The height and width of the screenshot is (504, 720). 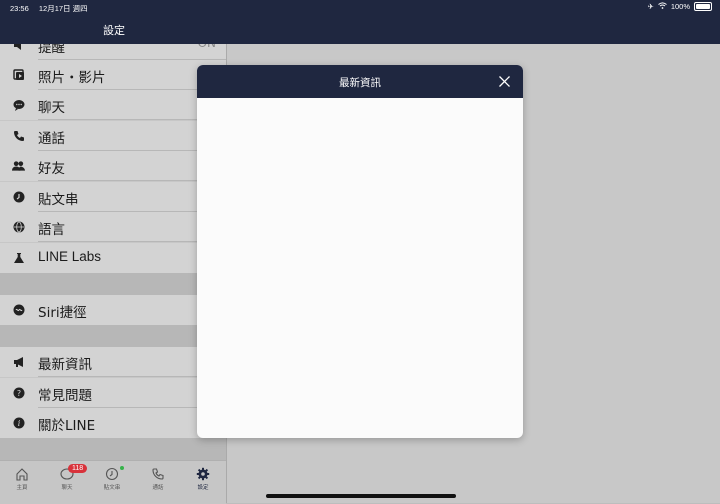 What do you see at coordinates (51, 50) in the screenshot?
I see `settings-item-label: 提醒` at bounding box center [51, 50].